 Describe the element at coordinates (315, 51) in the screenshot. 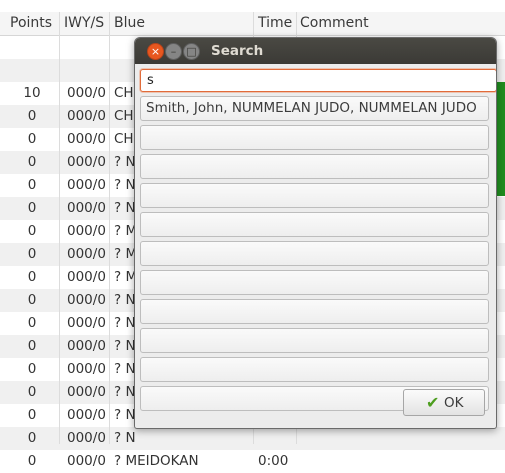

I see `dialog-titlebar: × – □ Search` at that location.